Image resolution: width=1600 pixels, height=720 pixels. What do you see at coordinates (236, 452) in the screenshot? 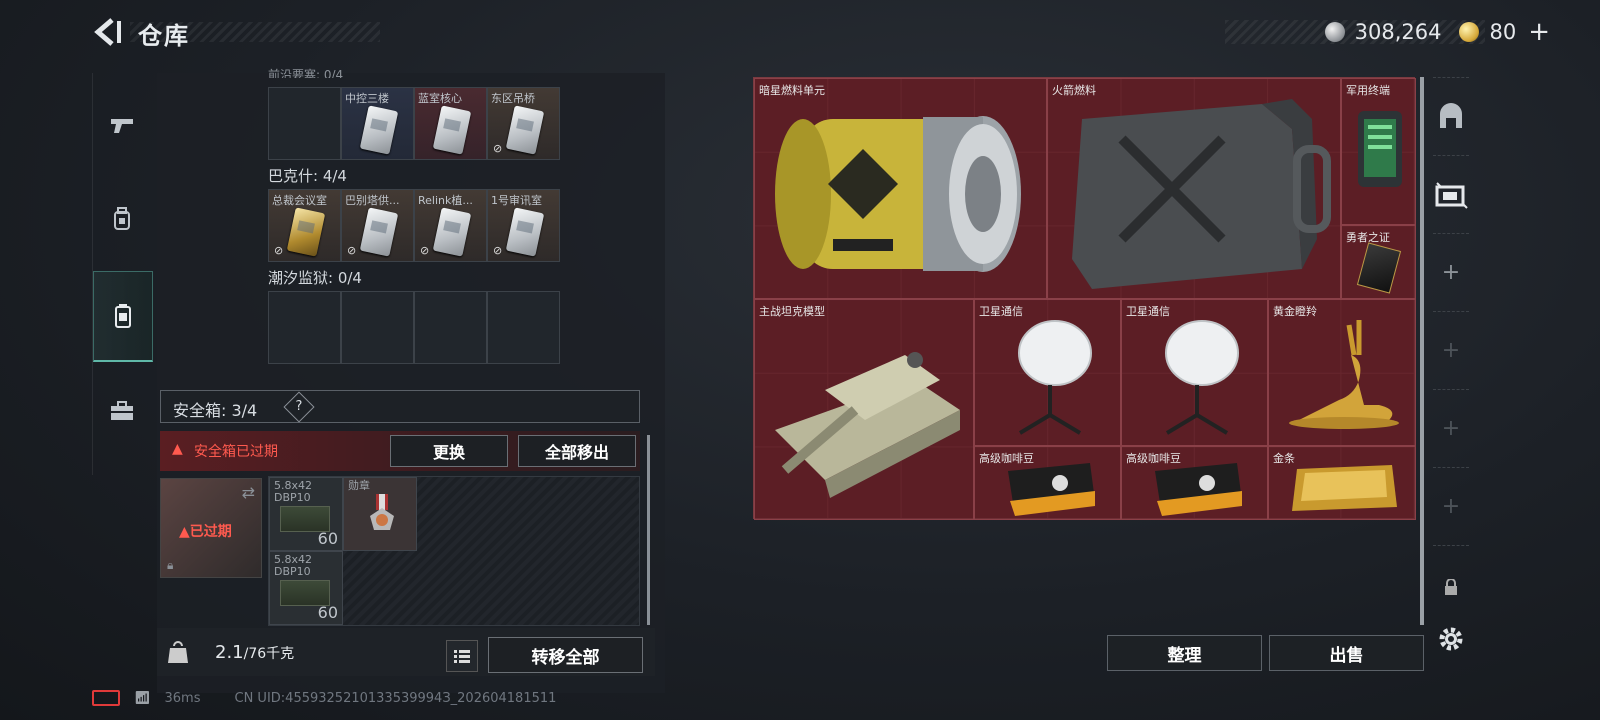
I see `expired-warning-text: 安全箱已过期` at bounding box center [236, 452].